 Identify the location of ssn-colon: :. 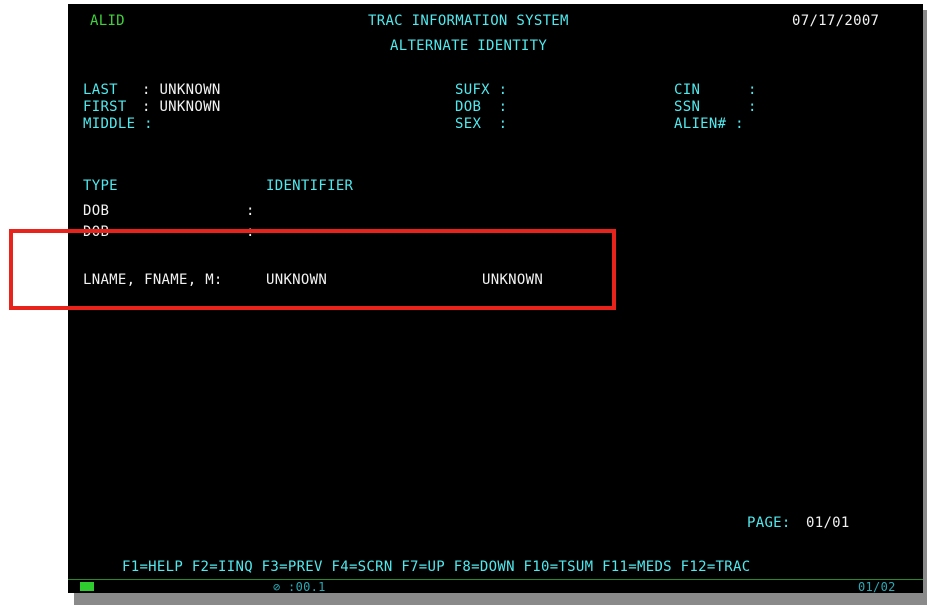
(752, 107).